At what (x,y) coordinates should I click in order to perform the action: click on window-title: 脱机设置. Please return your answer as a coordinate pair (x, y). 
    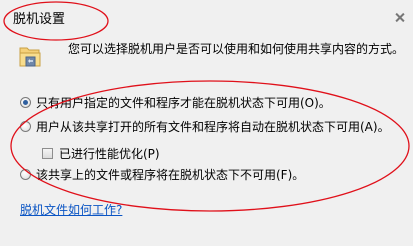
    Looking at the image, I should click on (39, 19).